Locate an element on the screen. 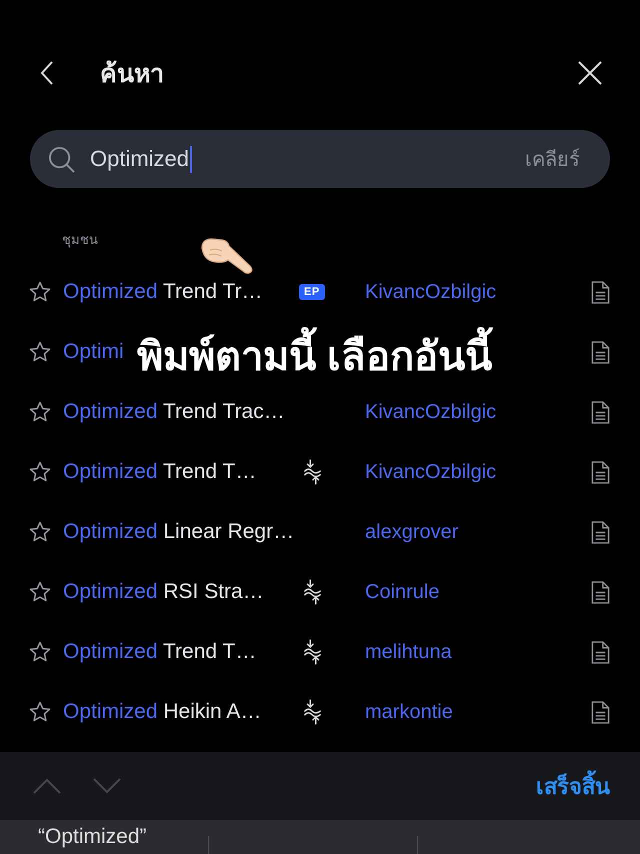 The image size is (640, 854). badge: EP is located at coordinates (312, 292).